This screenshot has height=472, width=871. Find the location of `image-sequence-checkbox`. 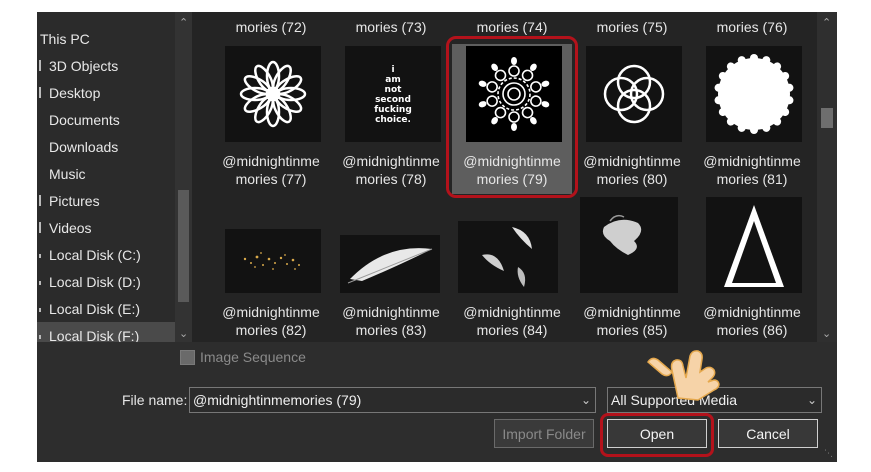

image-sequence-checkbox is located at coordinates (187, 357).